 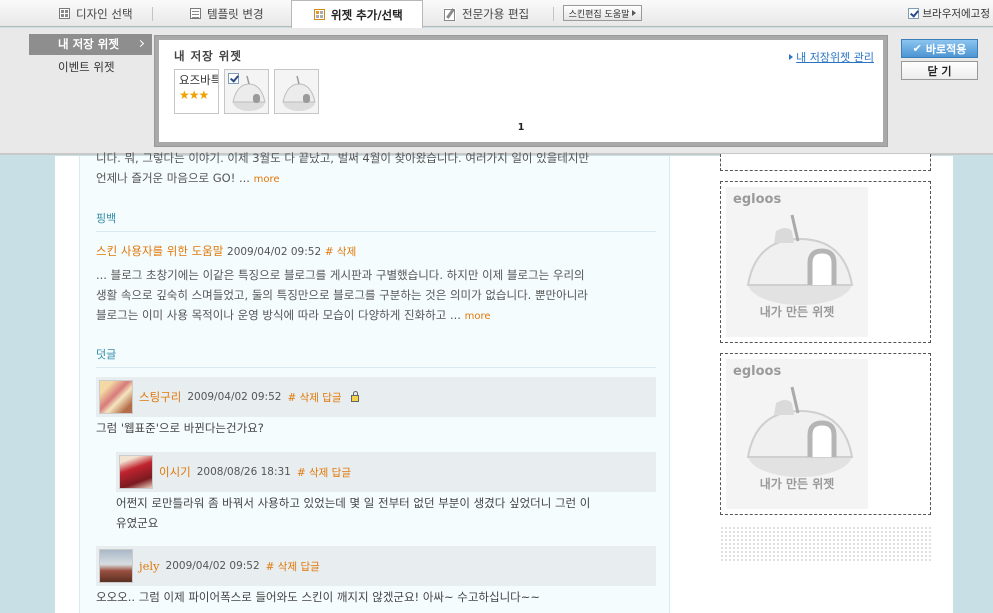 I want to click on saved-widgets-box: 내 저장 위젯 내 저장위젯 관리 요즈바특 ★★★ 1, so click(x=521, y=91).